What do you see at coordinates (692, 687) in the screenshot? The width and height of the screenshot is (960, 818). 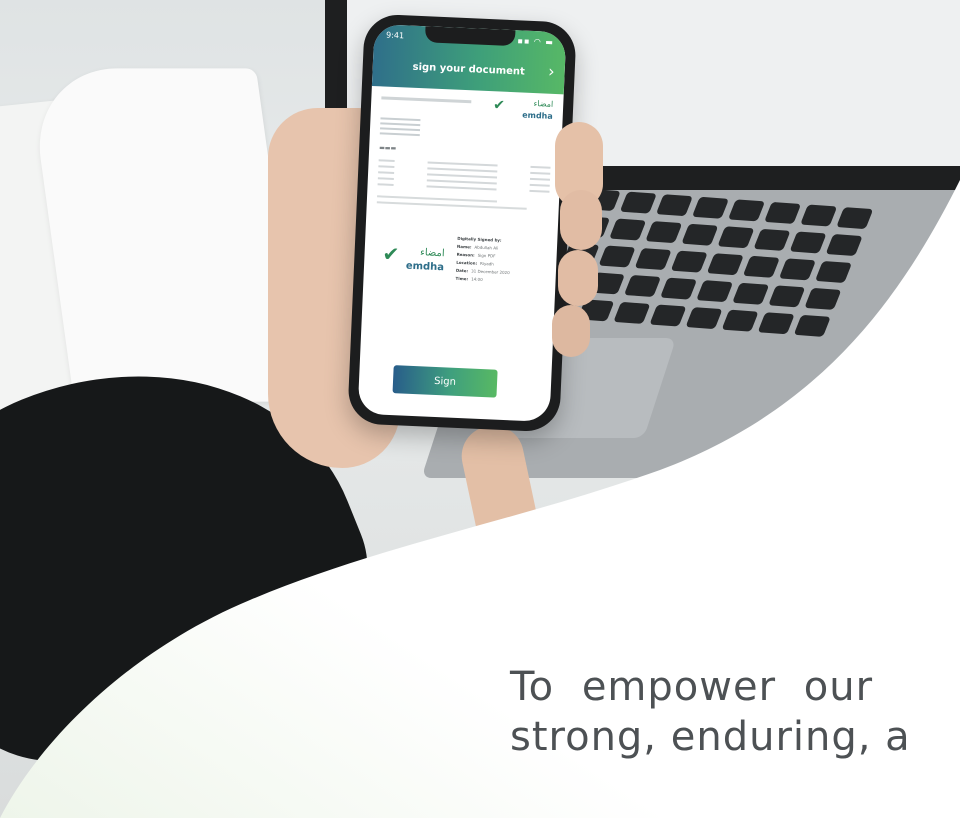 I see `tagline-line-1: To empower our` at bounding box center [692, 687].